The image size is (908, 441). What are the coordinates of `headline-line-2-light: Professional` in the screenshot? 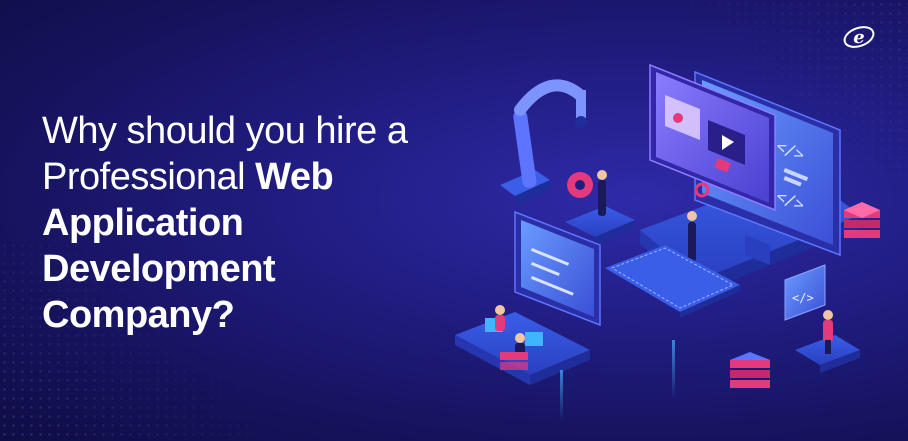 It's located at (149, 177).